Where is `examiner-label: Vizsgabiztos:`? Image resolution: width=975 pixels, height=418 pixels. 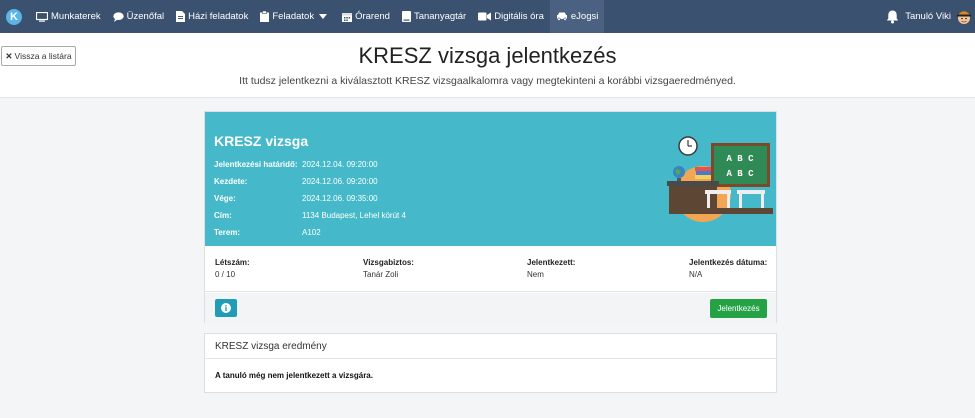 examiner-label: Vizsgabiztos: is located at coordinates (388, 262).